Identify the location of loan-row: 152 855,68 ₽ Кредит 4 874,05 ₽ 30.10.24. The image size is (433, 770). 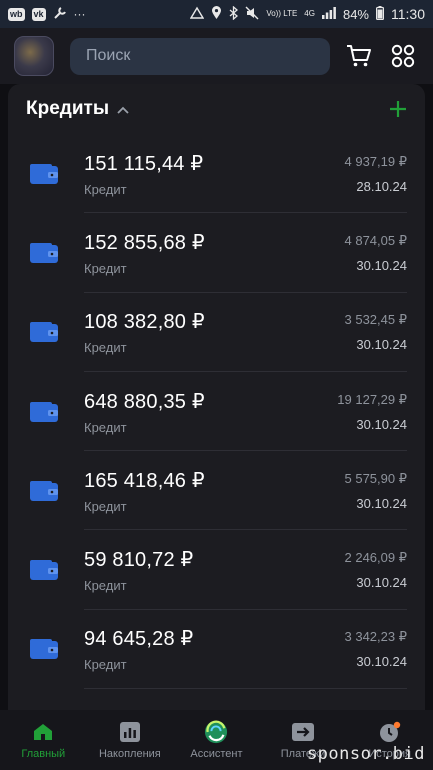
(216, 253).